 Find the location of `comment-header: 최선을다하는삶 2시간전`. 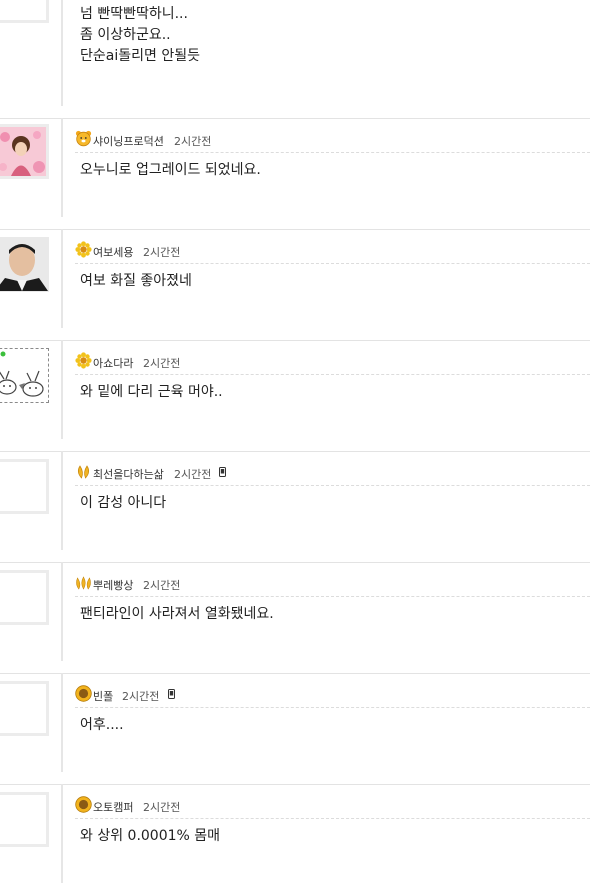

comment-header: 최선을다하는삶 2시간전 is located at coordinates (332, 472).